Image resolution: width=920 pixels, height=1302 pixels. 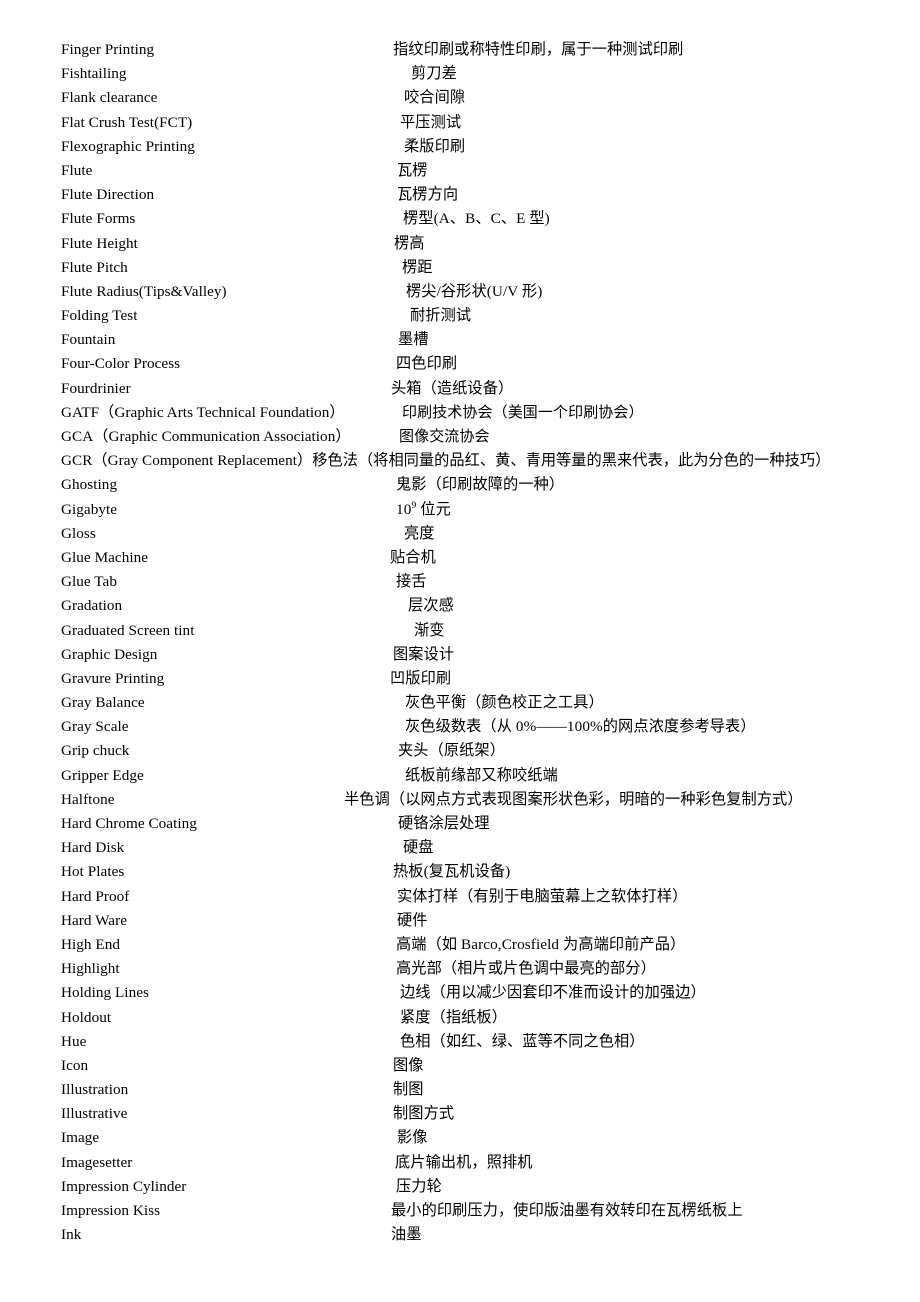 I want to click on glossary-term: Glue Tab, so click(x=89, y=582).